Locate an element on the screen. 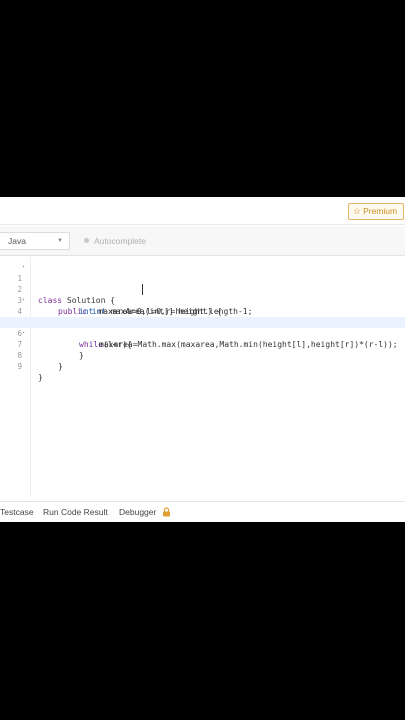 The image size is (405, 720). editor-toolbar: Java ▼ Autocomplete is located at coordinates (202, 241).